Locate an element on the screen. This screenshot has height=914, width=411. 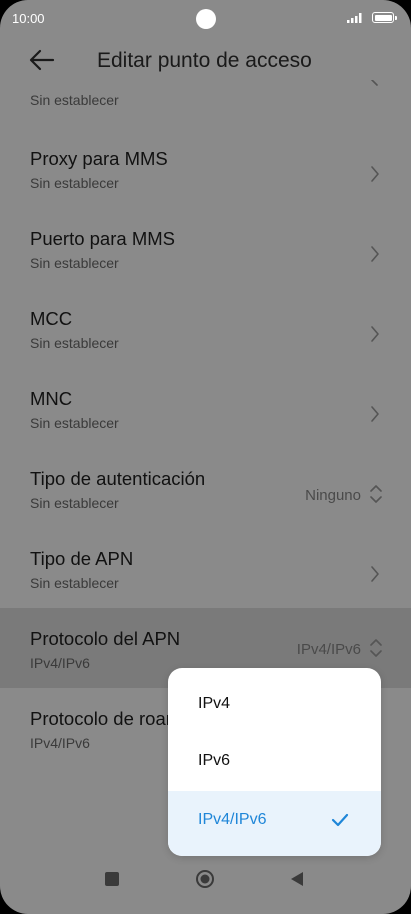
app-header: Editar punto de acceso is located at coordinates (205, 60).